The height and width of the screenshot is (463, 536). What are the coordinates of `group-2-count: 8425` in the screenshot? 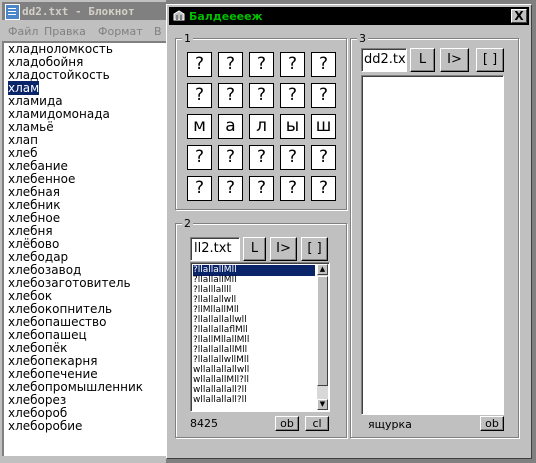 It's located at (204, 423).